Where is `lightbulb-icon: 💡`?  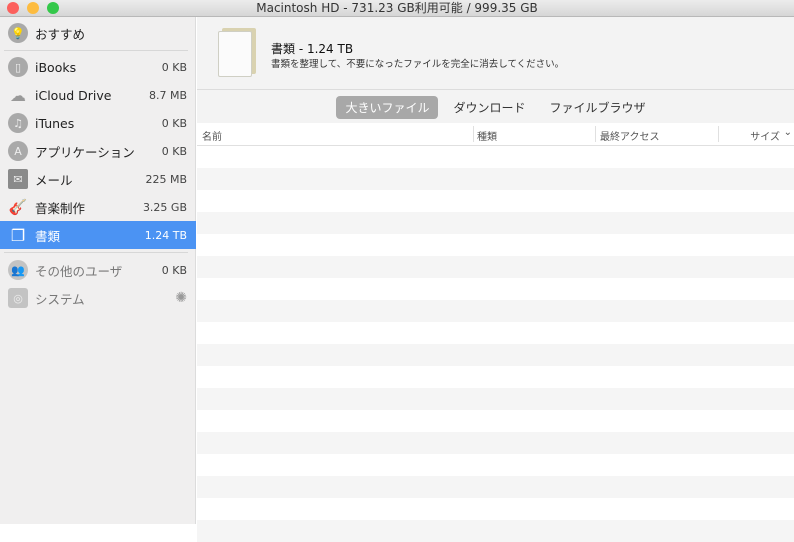 lightbulb-icon: 💡 is located at coordinates (18, 33).